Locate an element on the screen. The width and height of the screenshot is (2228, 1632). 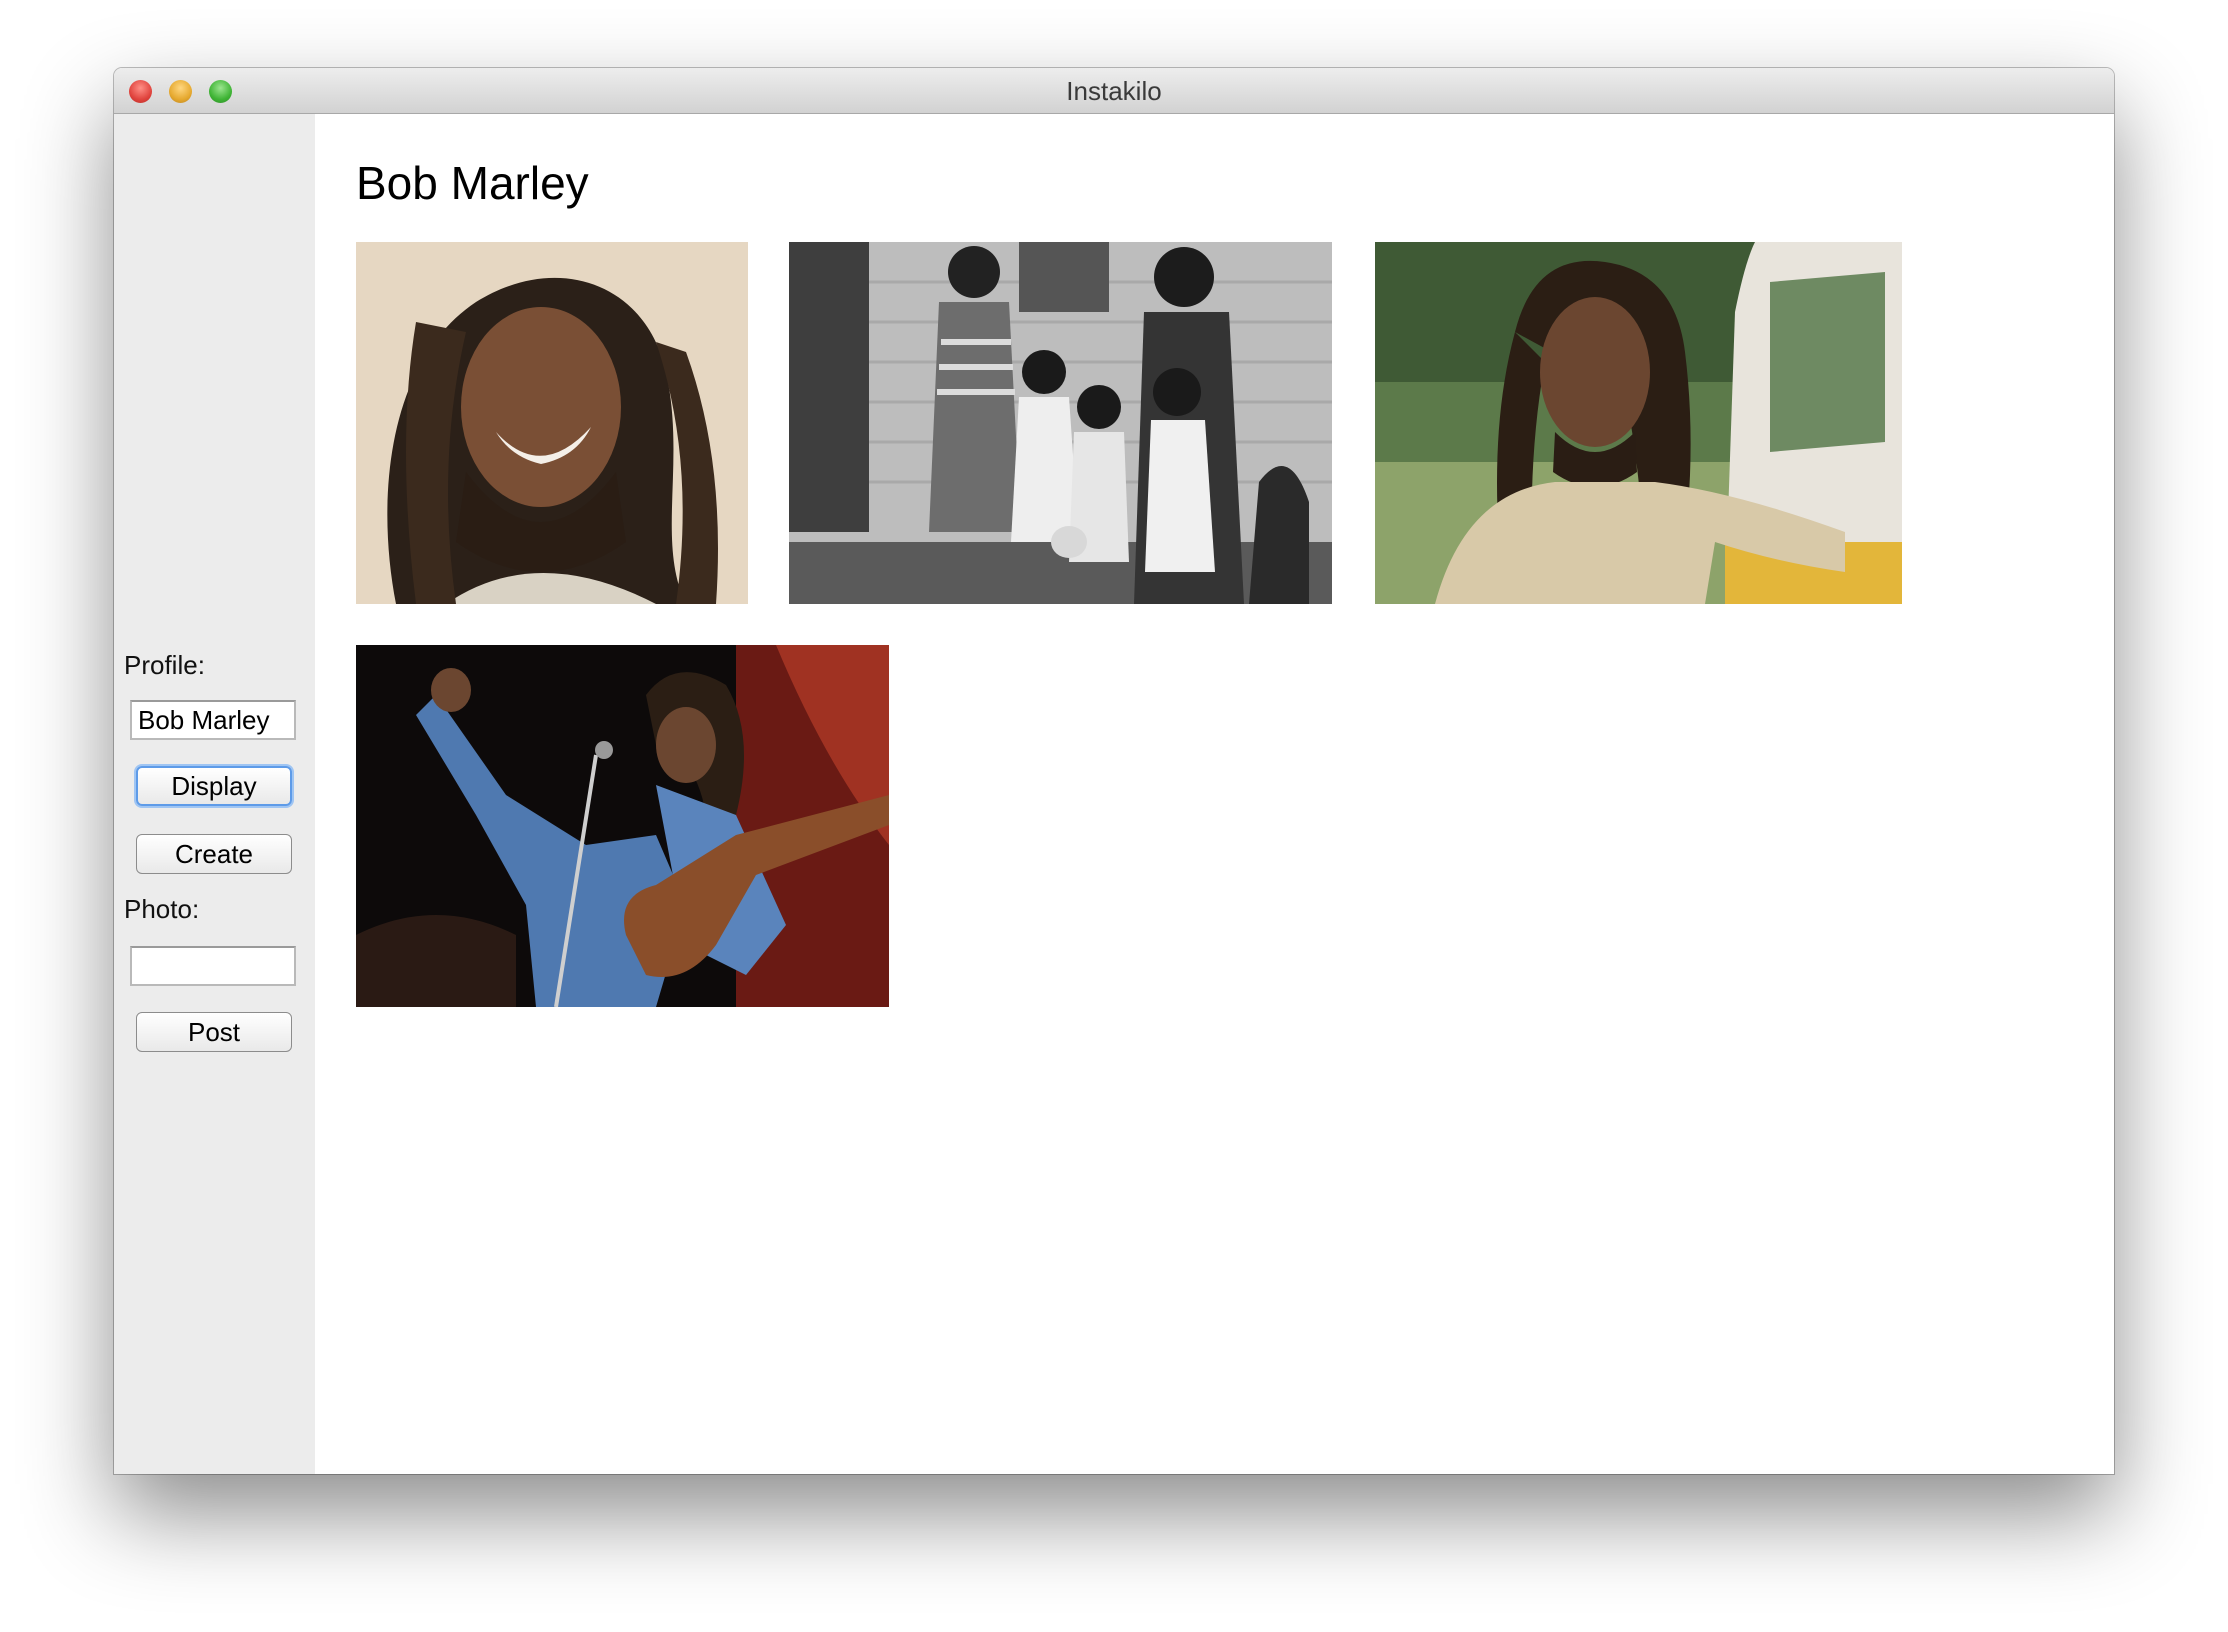
photo-label: Photo: is located at coordinates (162, 909).